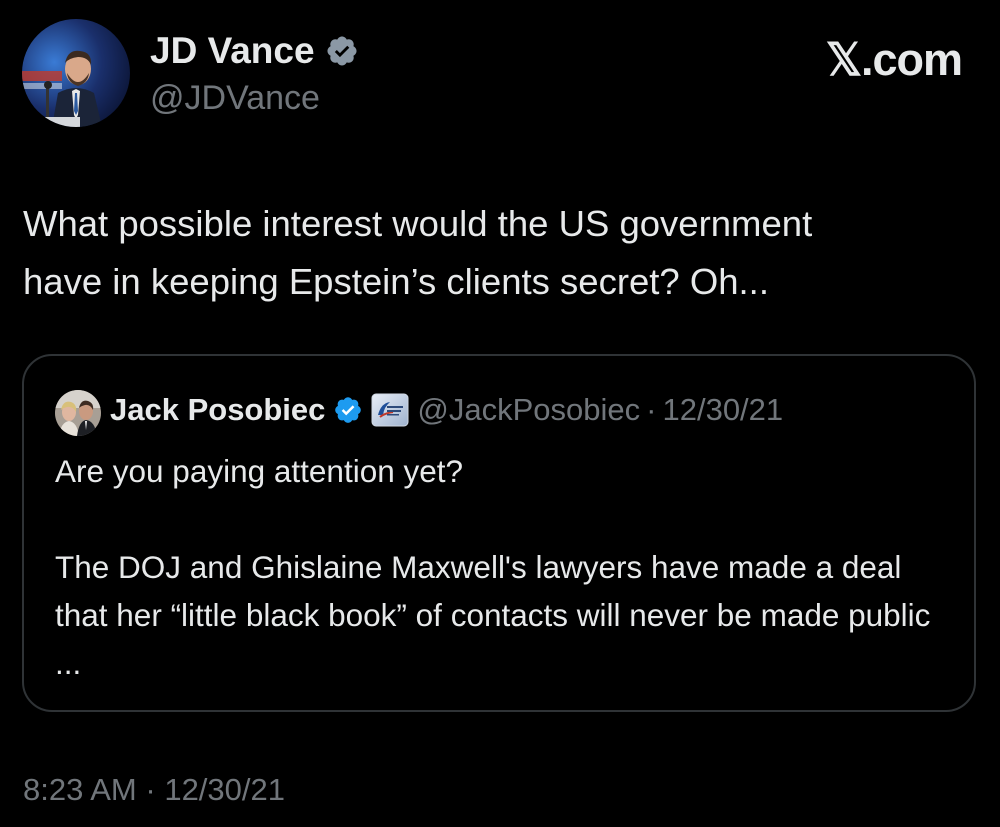 The width and height of the screenshot is (1000, 827). What do you see at coordinates (217, 410) in the screenshot?
I see `quoted-author-name: Jack Posobiec` at bounding box center [217, 410].